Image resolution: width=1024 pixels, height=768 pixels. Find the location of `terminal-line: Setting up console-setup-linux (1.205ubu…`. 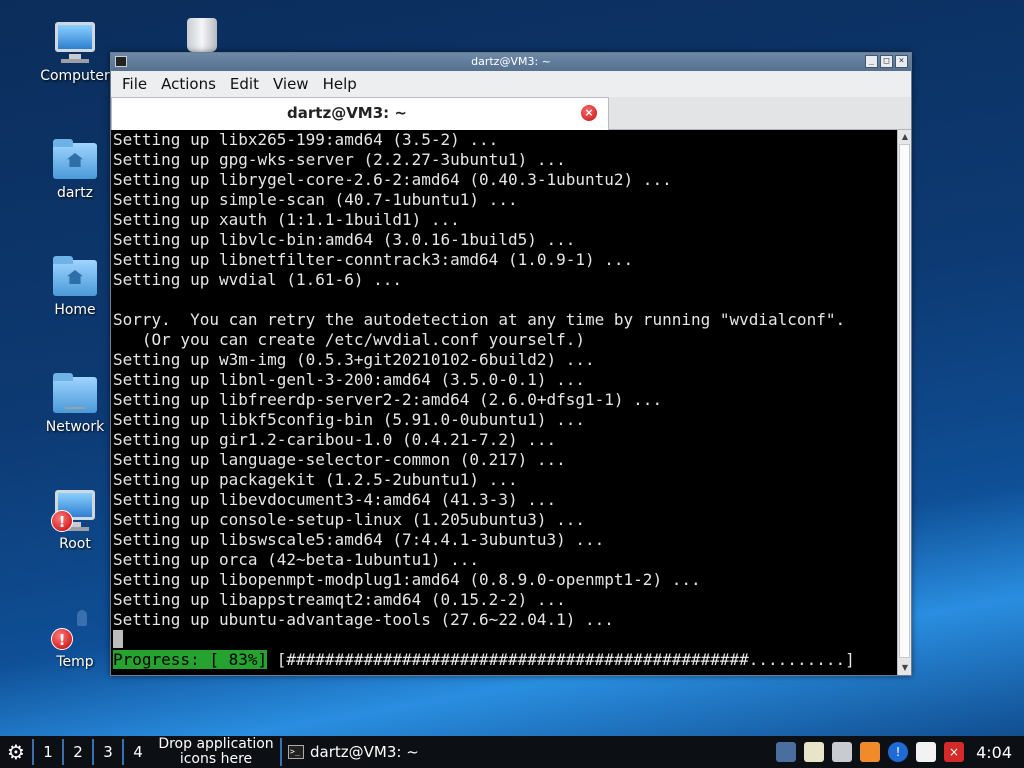

terminal-line: Setting up console-setup-linux (1.205ubu… is located at coordinates (349, 519).